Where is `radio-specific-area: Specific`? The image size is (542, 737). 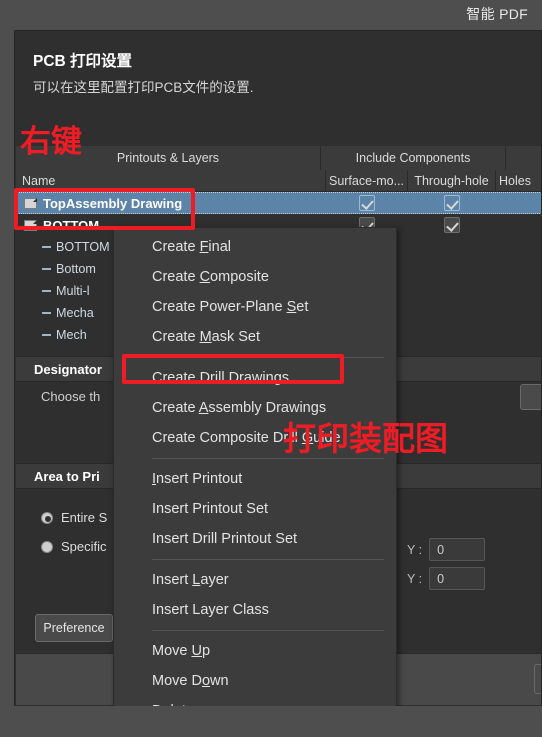
radio-specific-area: Specific is located at coordinates (74, 546).